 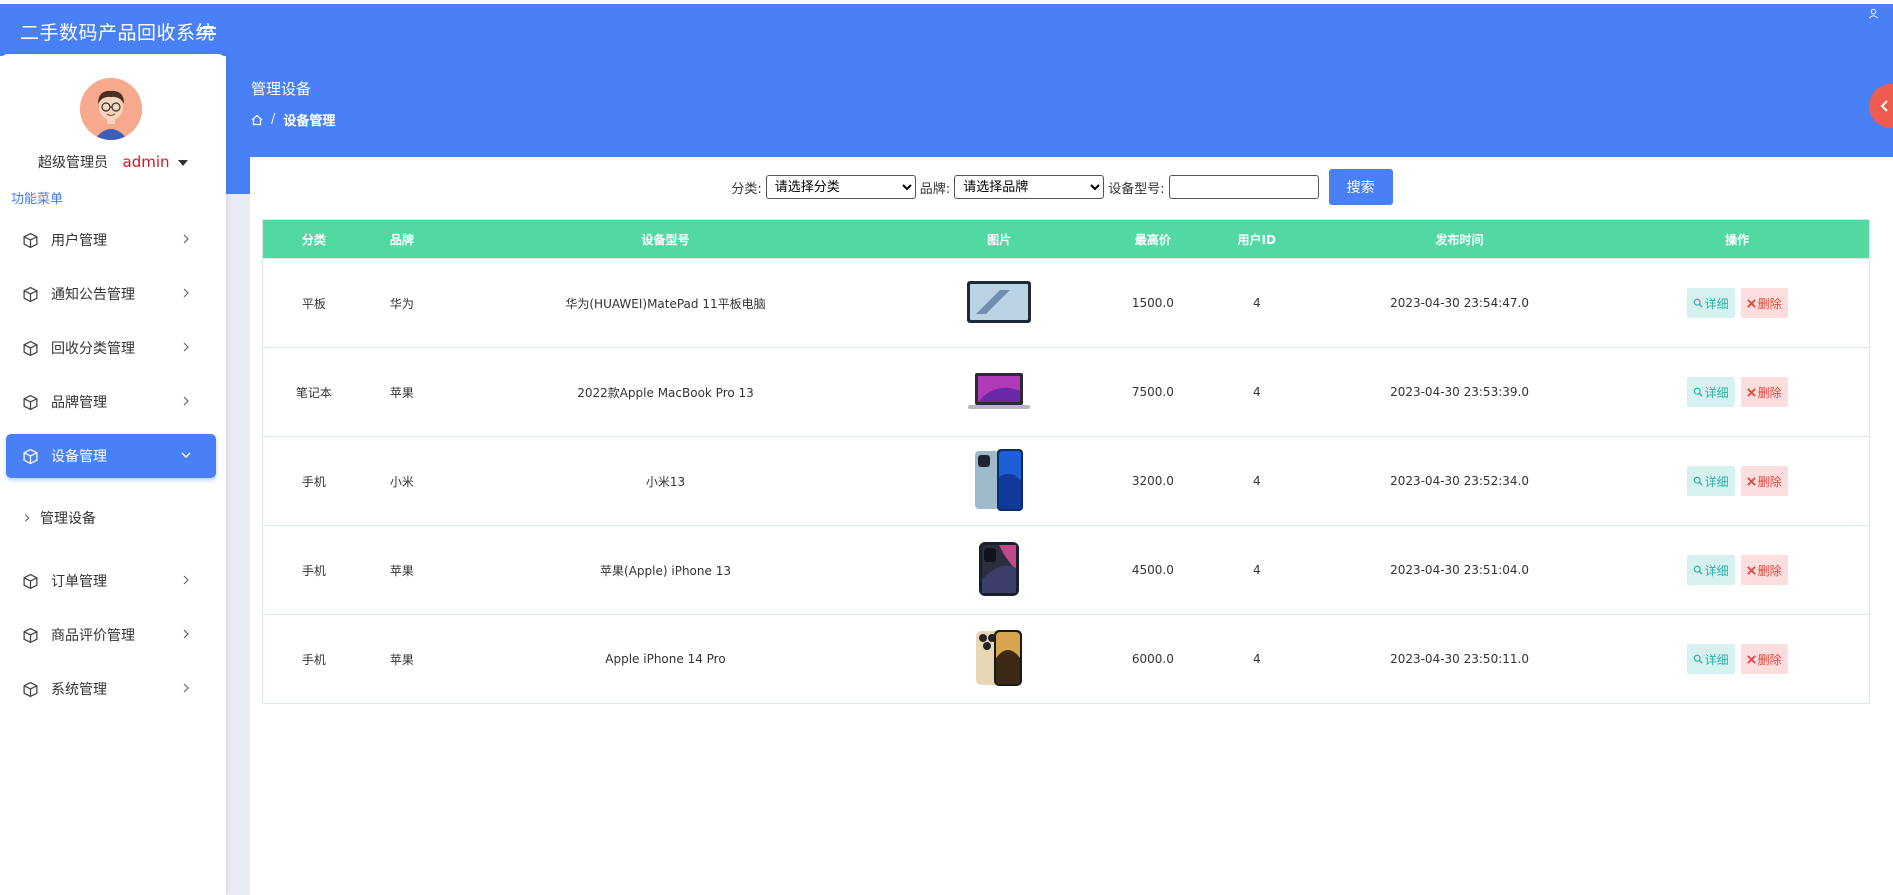 What do you see at coordinates (79, 457) in the screenshot?
I see `sidebar-item-label: 设备管理` at bounding box center [79, 457].